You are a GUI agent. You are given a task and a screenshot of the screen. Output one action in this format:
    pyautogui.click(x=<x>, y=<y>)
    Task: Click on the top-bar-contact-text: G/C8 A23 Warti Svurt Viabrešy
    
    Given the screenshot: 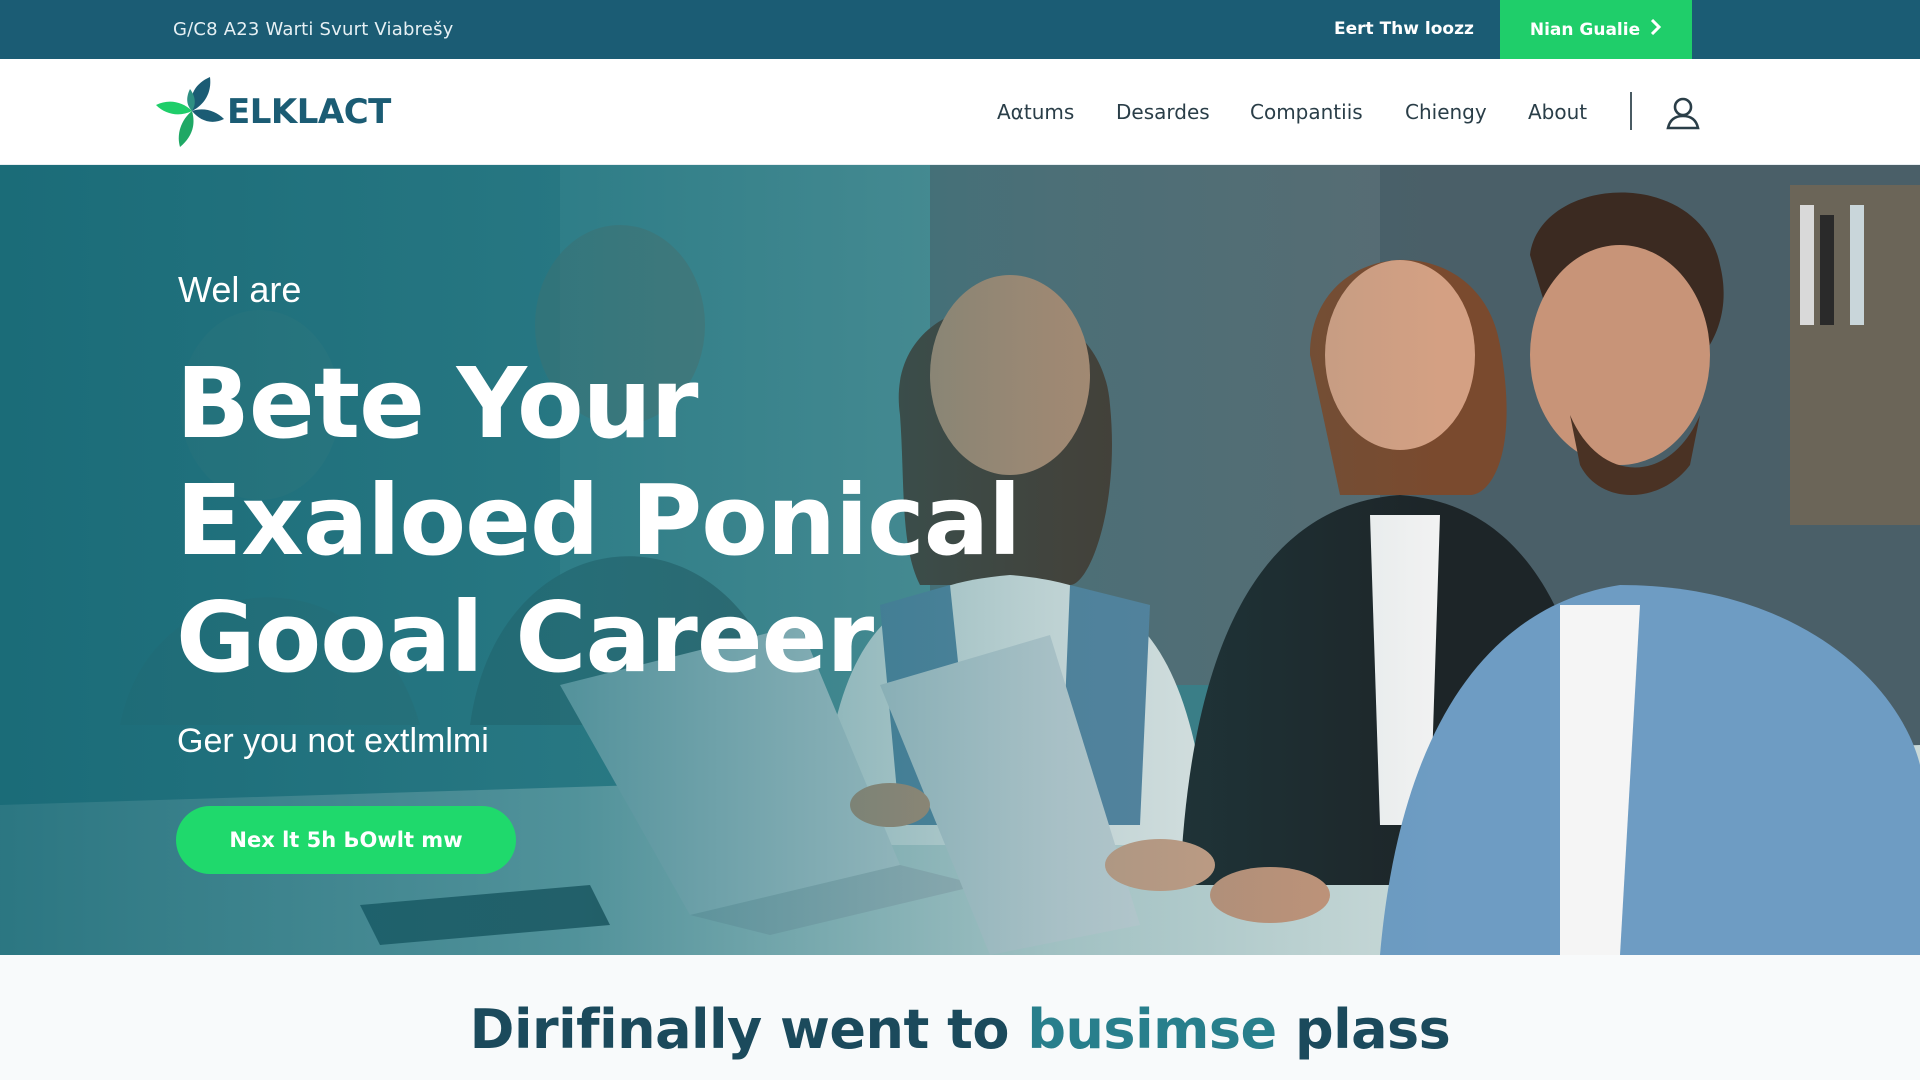 What is the action you would take?
    pyautogui.click(x=313, y=29)
    